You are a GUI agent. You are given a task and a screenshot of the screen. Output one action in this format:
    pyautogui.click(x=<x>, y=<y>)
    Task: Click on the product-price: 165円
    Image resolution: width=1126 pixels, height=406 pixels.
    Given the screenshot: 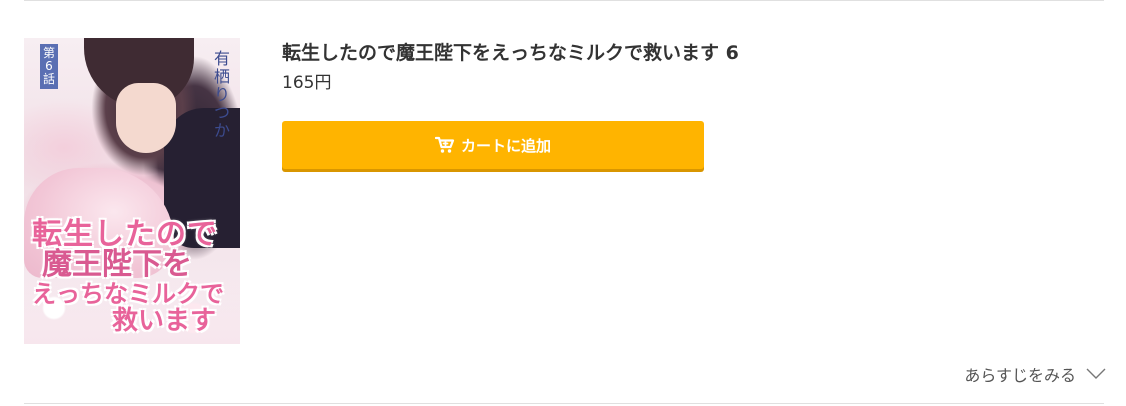 What is the action you would take?
    pyautogui.click(x=307, y=83)
    